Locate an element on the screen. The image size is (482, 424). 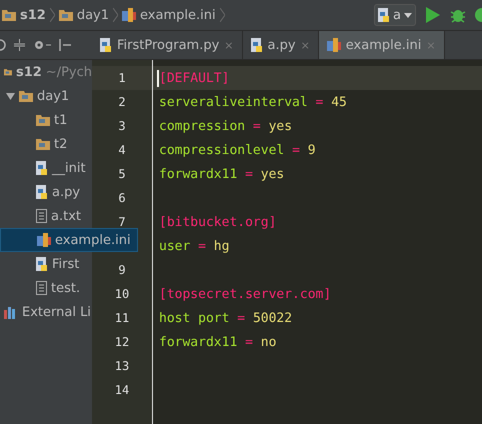
run-icon is located at coordinates (433, 15).